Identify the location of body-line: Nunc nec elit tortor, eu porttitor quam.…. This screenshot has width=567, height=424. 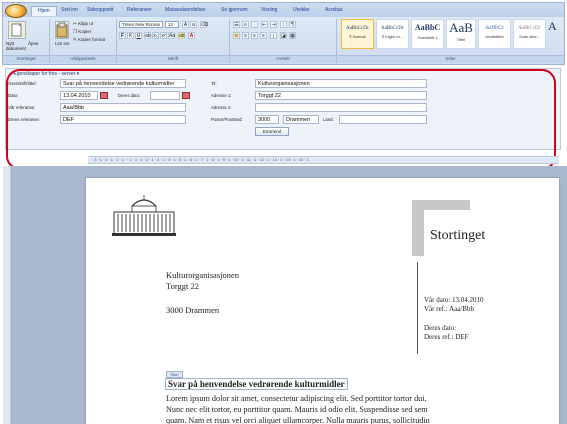
(297, 409).